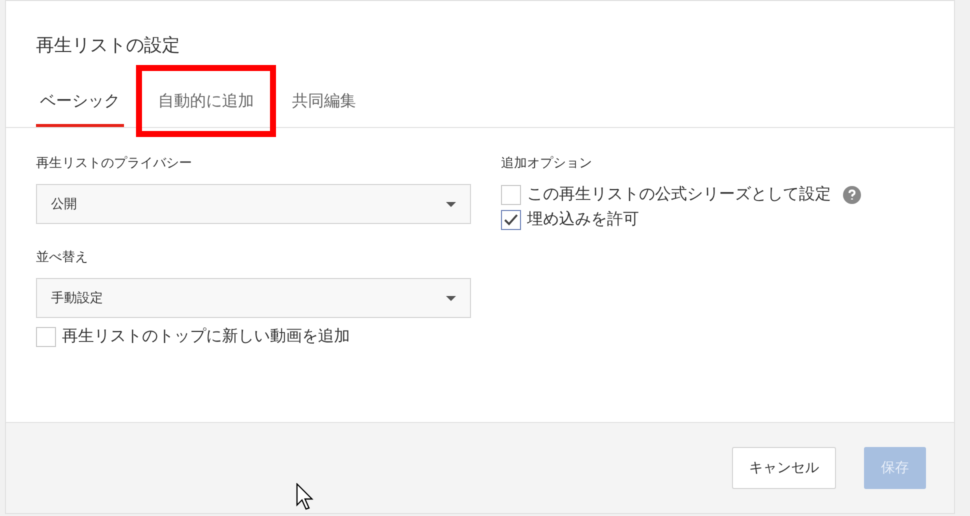  I want to click on sort-dropdown: 手動設定, so click(253, 298).